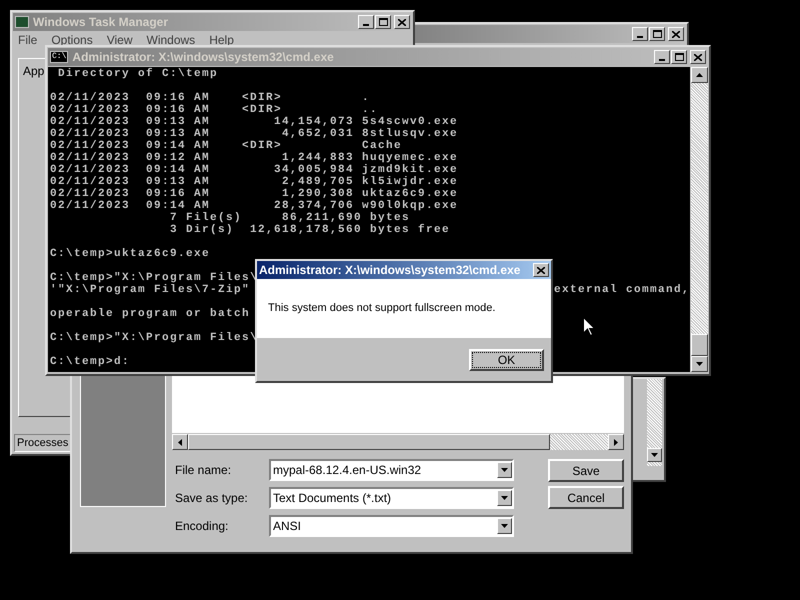 This screenshot has width=800, height=600. Describe the element at coordinates (309, 230) in the screenshot. I see `console-line: 3 Dir(s) 12,618,178,560 bytes free` at that location.